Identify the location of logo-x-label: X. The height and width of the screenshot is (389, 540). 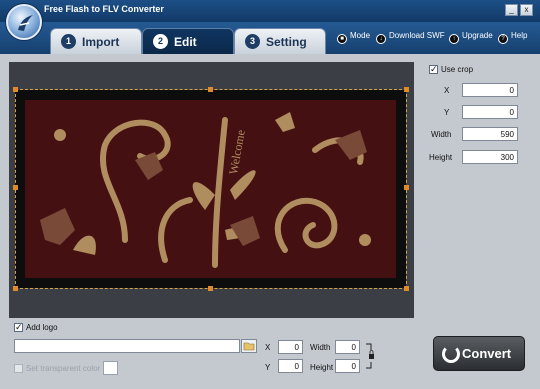
(268, 347).